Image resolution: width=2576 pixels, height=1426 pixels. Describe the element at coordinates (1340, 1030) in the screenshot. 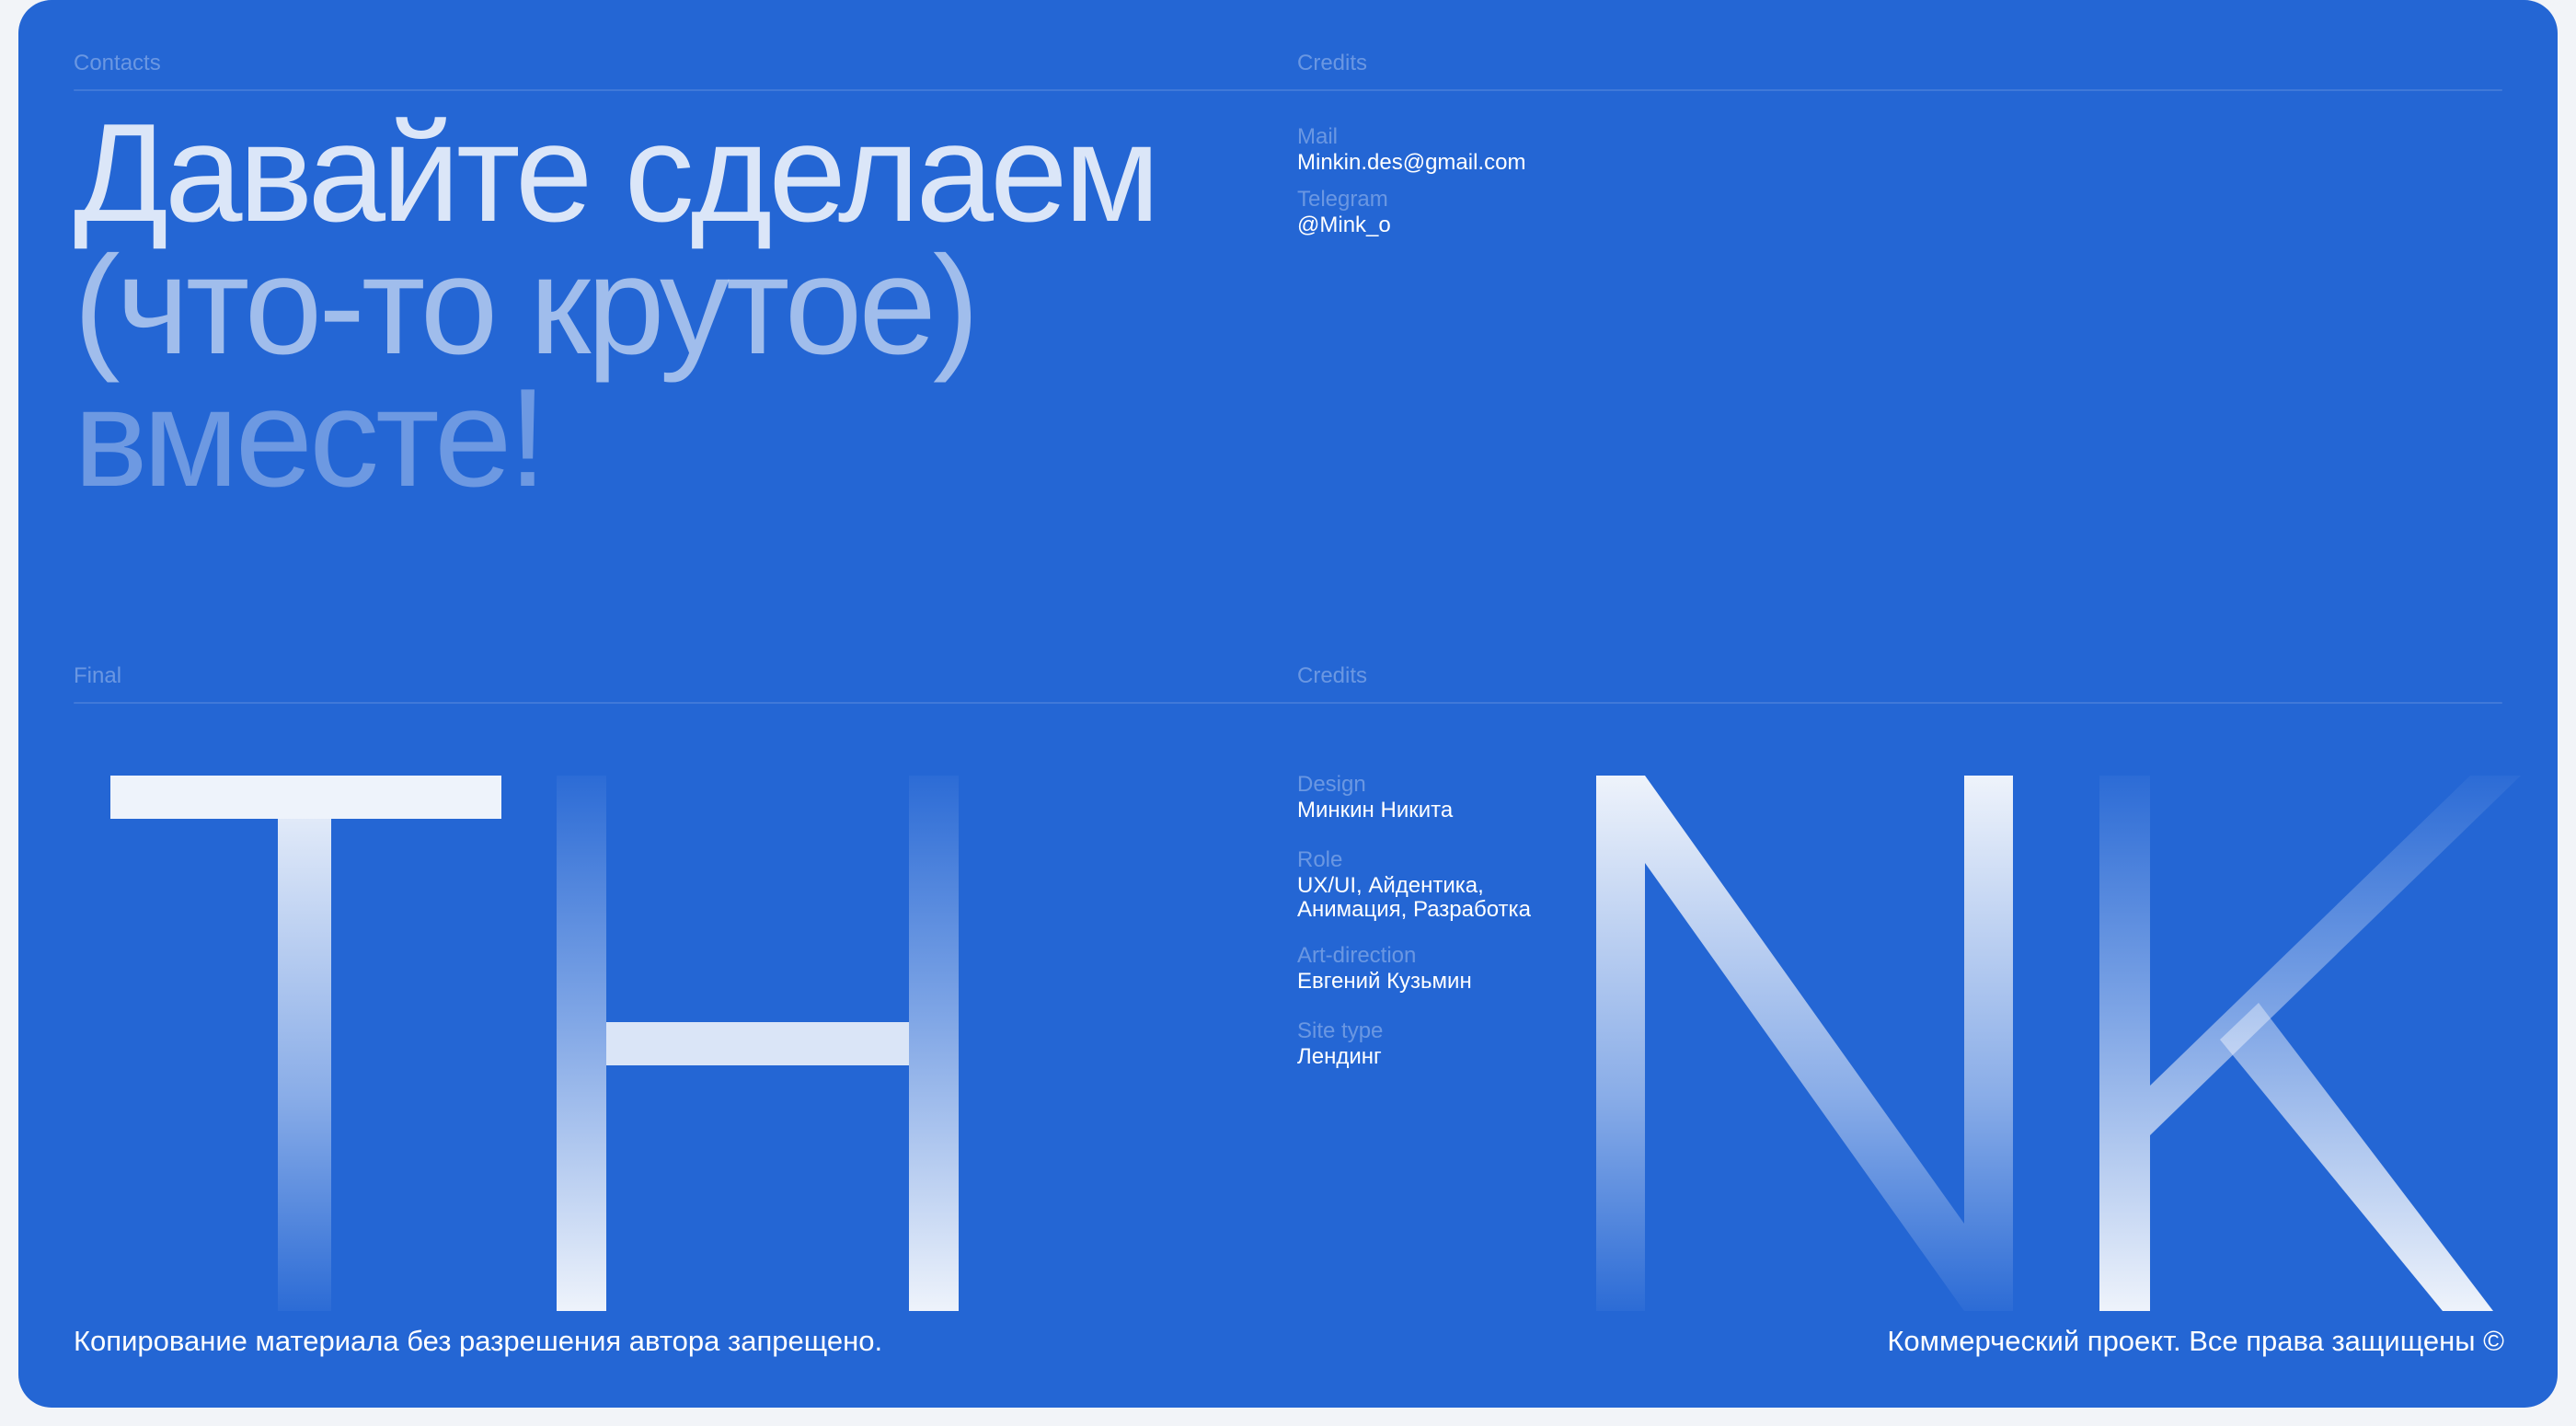

I see `site-type-label: Site type` at that location.